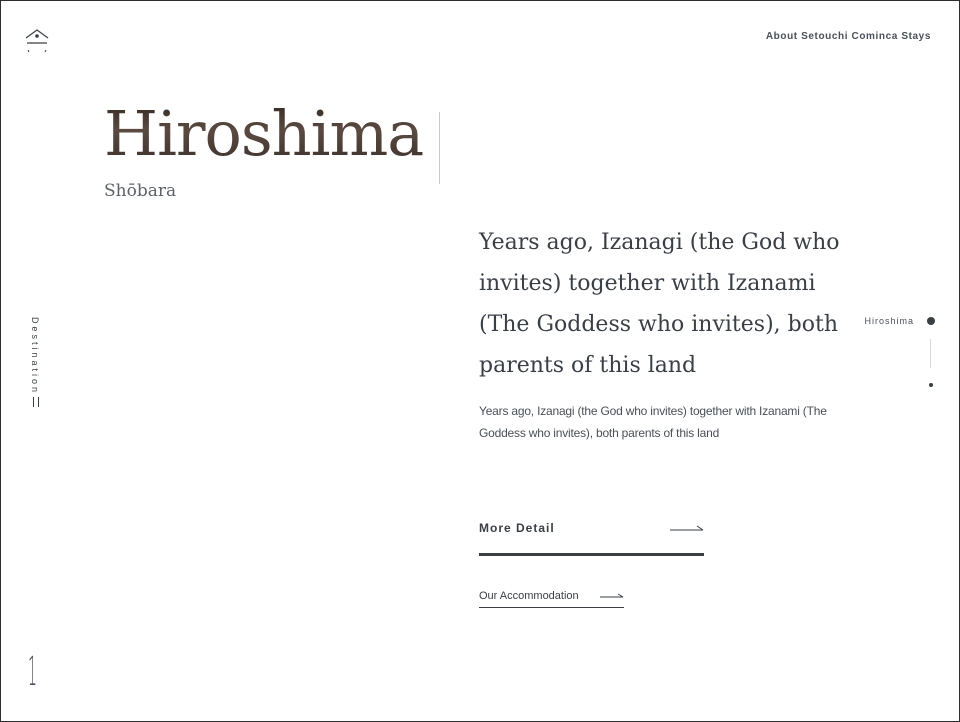 This screenshot has height=722, width=960. I want to click on title-divider, so click(439, 148).